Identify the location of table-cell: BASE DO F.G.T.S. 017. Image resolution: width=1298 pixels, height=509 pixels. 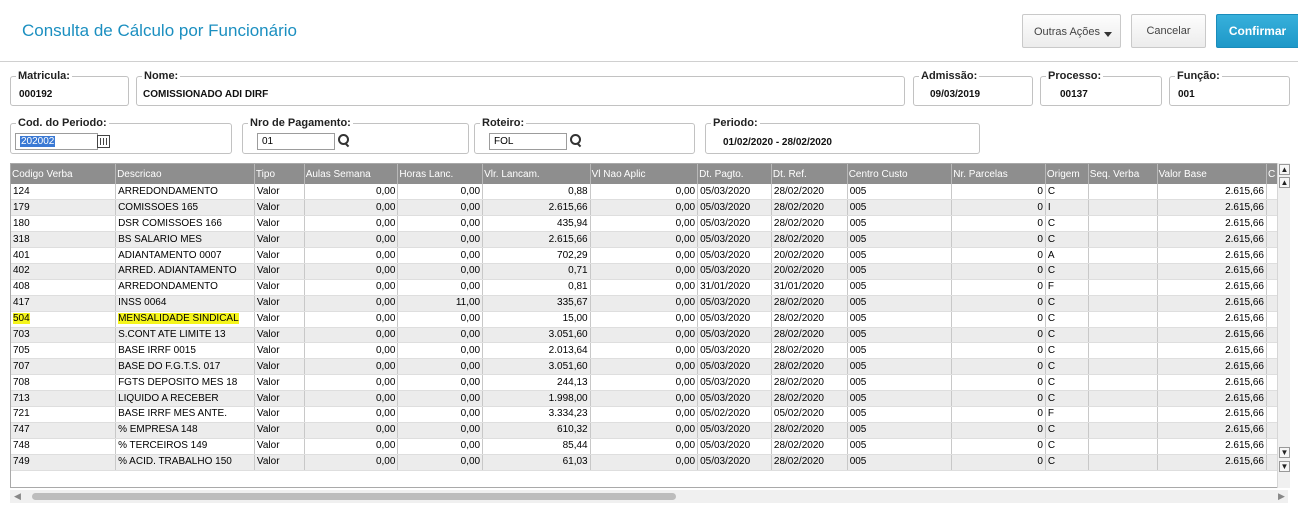
(185, 367).